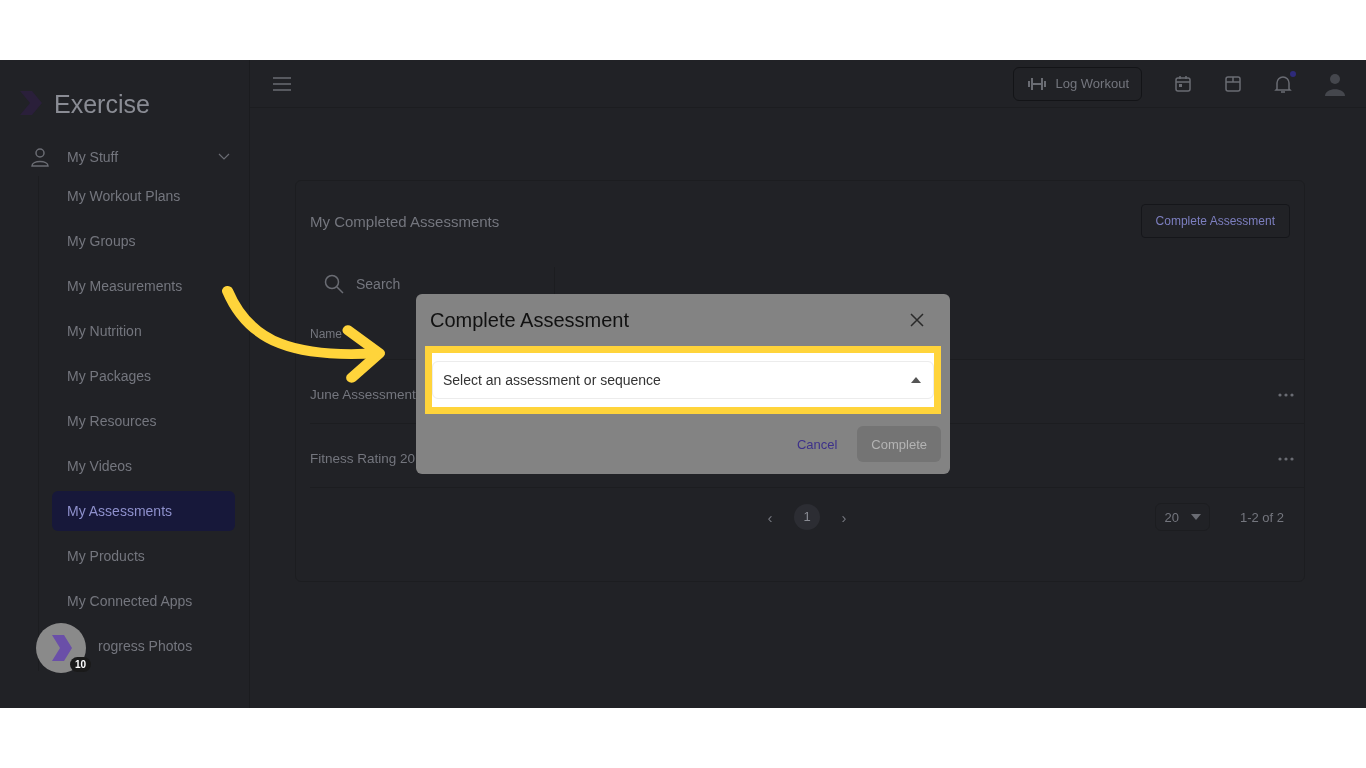 The height and width of the screenshot is (768, 1366). What do you see at coordinates (143, 376) in the screenshot?
I see `sidebar-item: My Packages` at bounding box center [143, 376].